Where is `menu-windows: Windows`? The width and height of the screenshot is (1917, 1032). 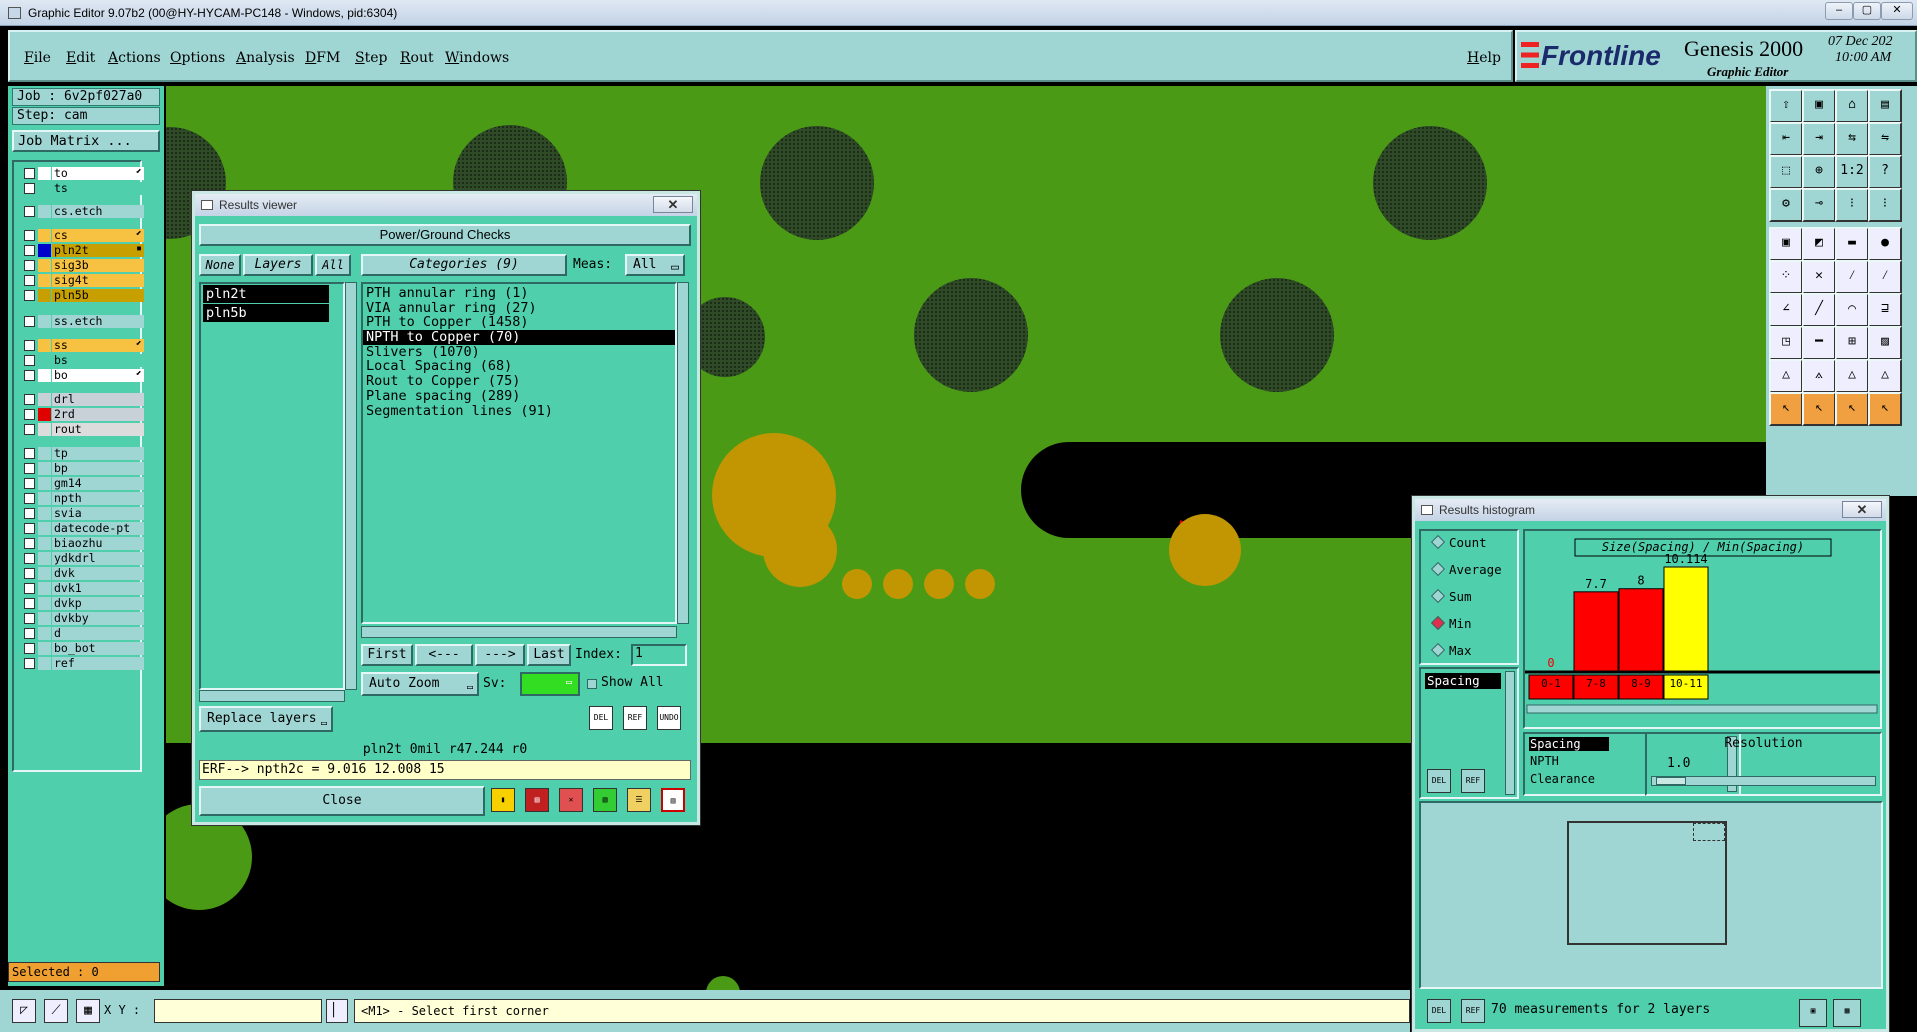
menu-windows: Windows is located at coordinates (477, 58).